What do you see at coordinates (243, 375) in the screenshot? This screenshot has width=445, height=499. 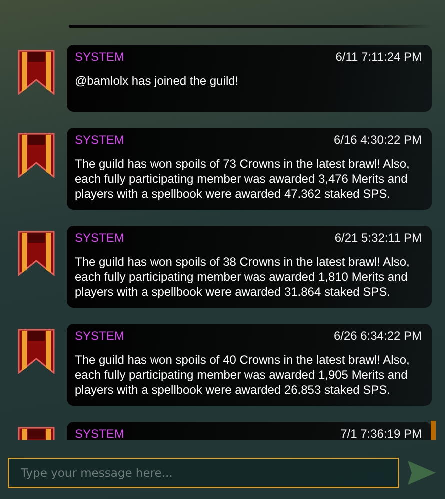 I see `message-text: The guild has won spoils of 40 Crowns in the latest brawl! Also, each fully participating member was awarded 1,905 Merits and players with a spellbook were awarded 26.853 staked SPS.` at bounding box center [243, 375].